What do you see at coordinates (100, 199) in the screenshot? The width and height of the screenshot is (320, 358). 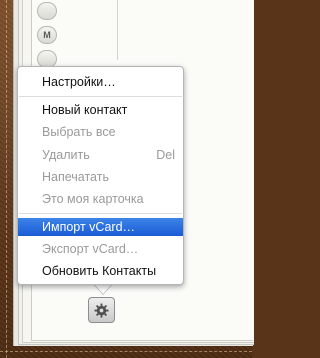 I see `menu-item-my-card: Это моя карточка` at bounding box center [100, 199].